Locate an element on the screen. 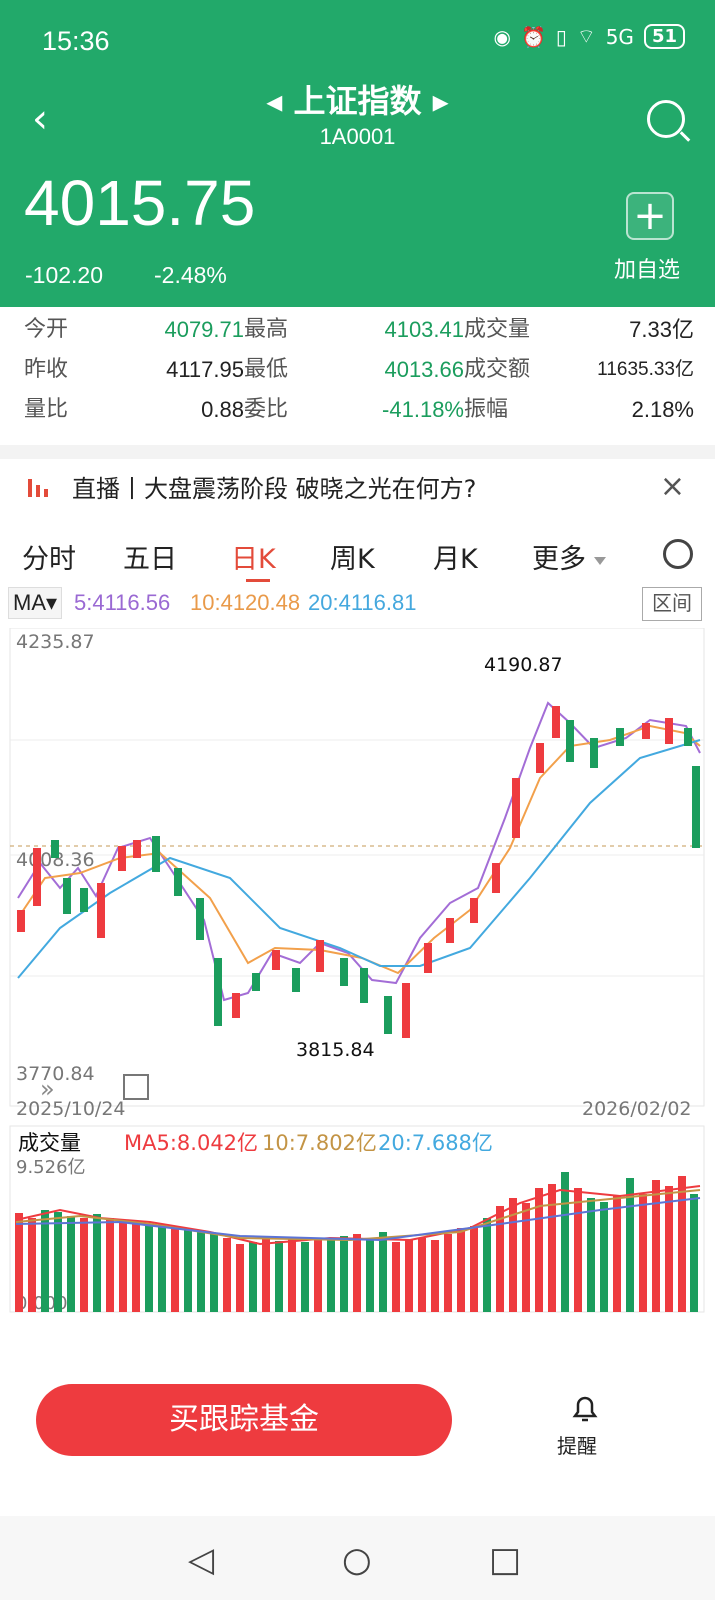 The width and height of the screenshot is (715, 1600). news-headline: 直播丨大盘震荡阶段 破晓之光在何方? is located at coordinates (274, 486).